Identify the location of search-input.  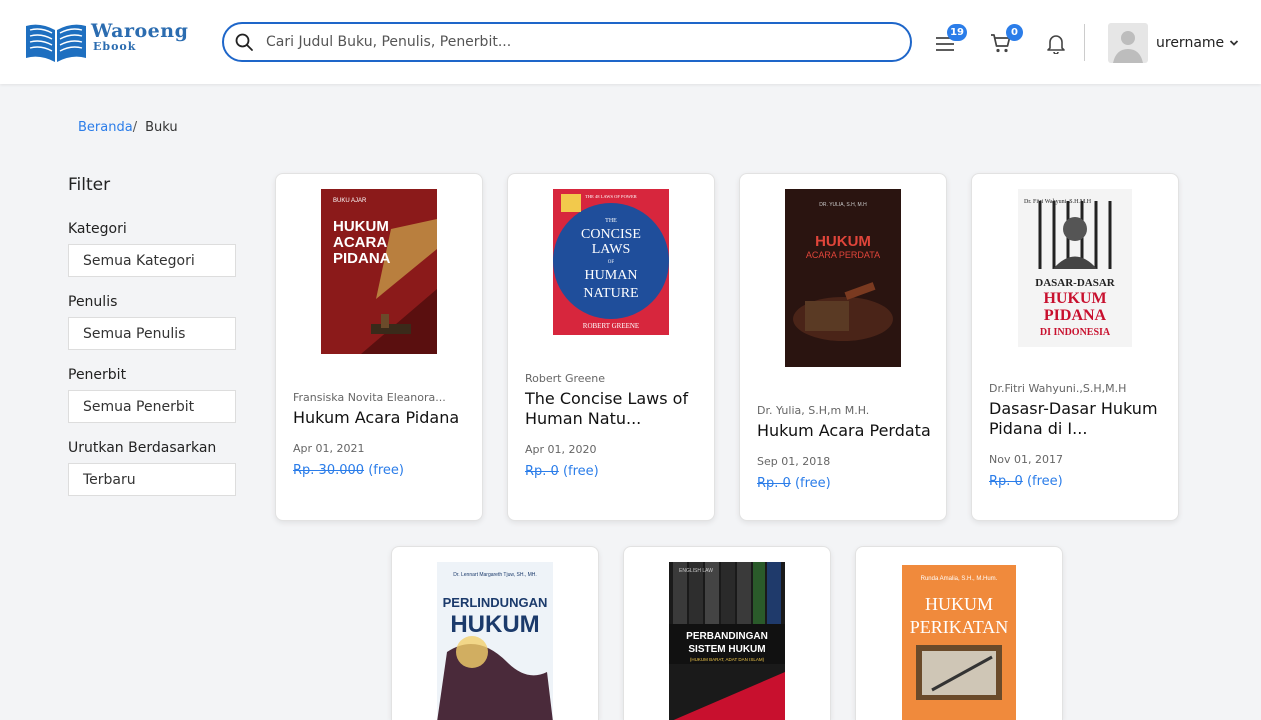
(566, 42).